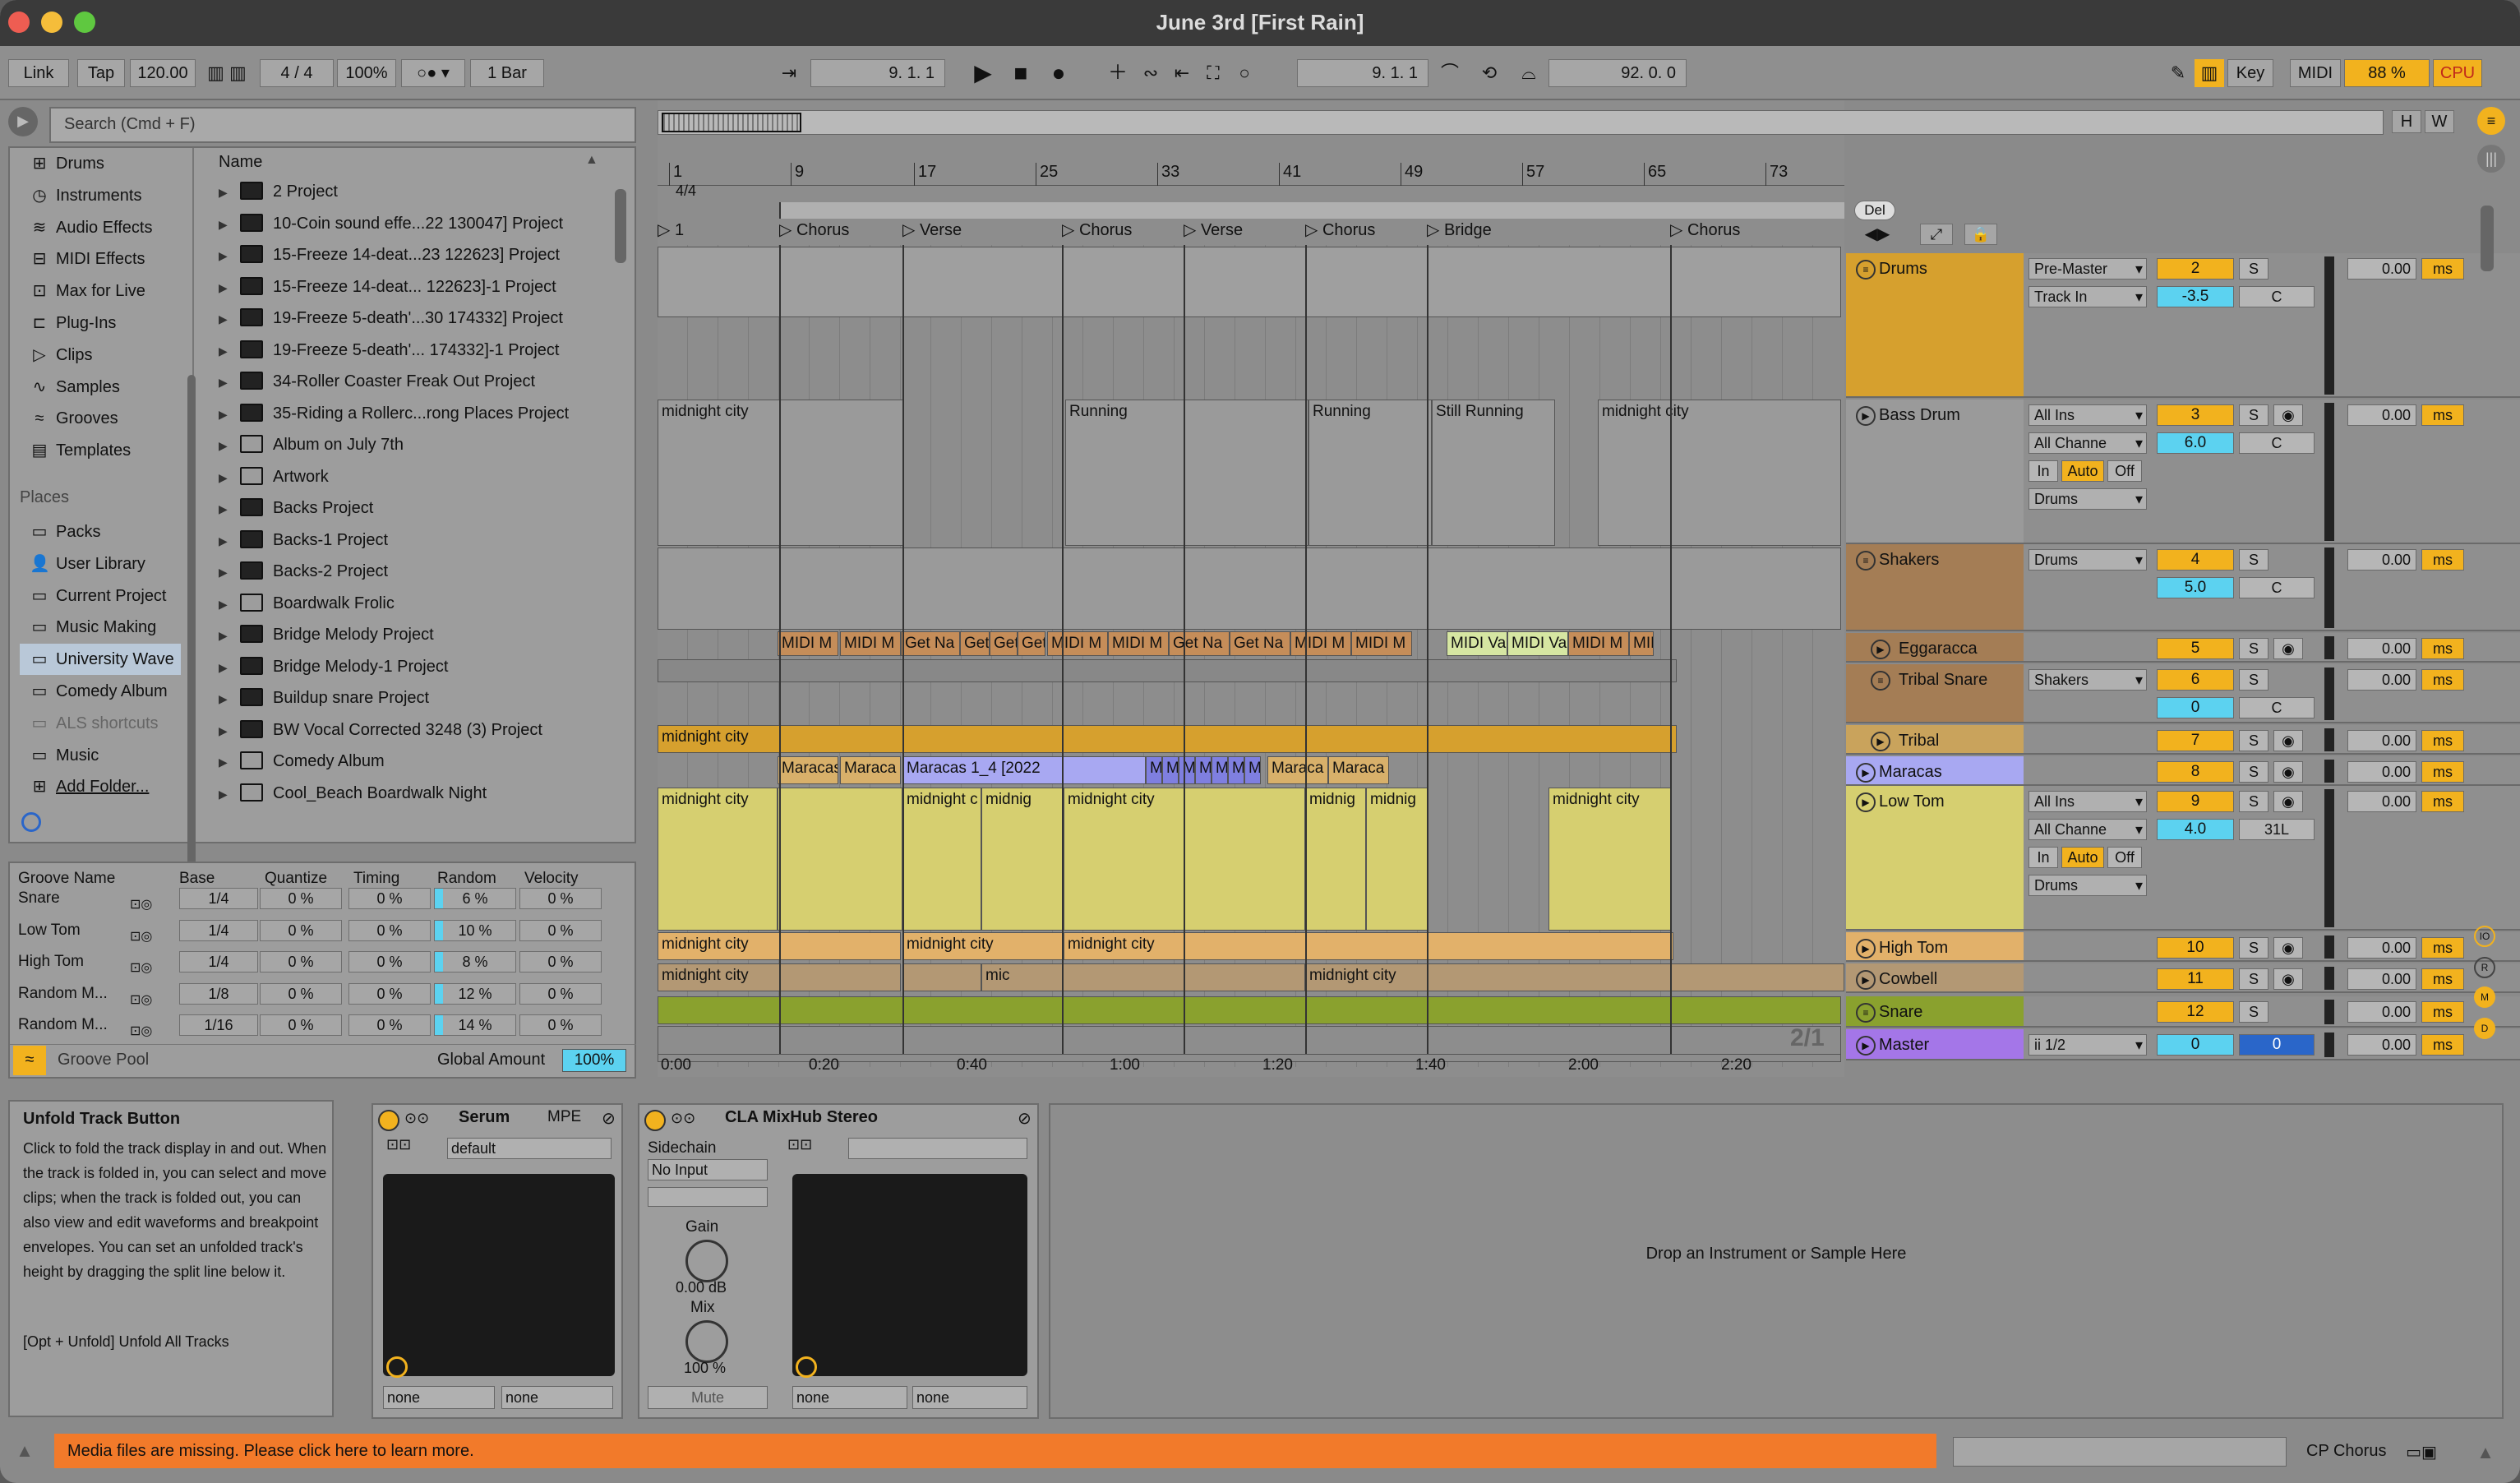  I want to click on volume-field: 4.0, so click(2195, 829).